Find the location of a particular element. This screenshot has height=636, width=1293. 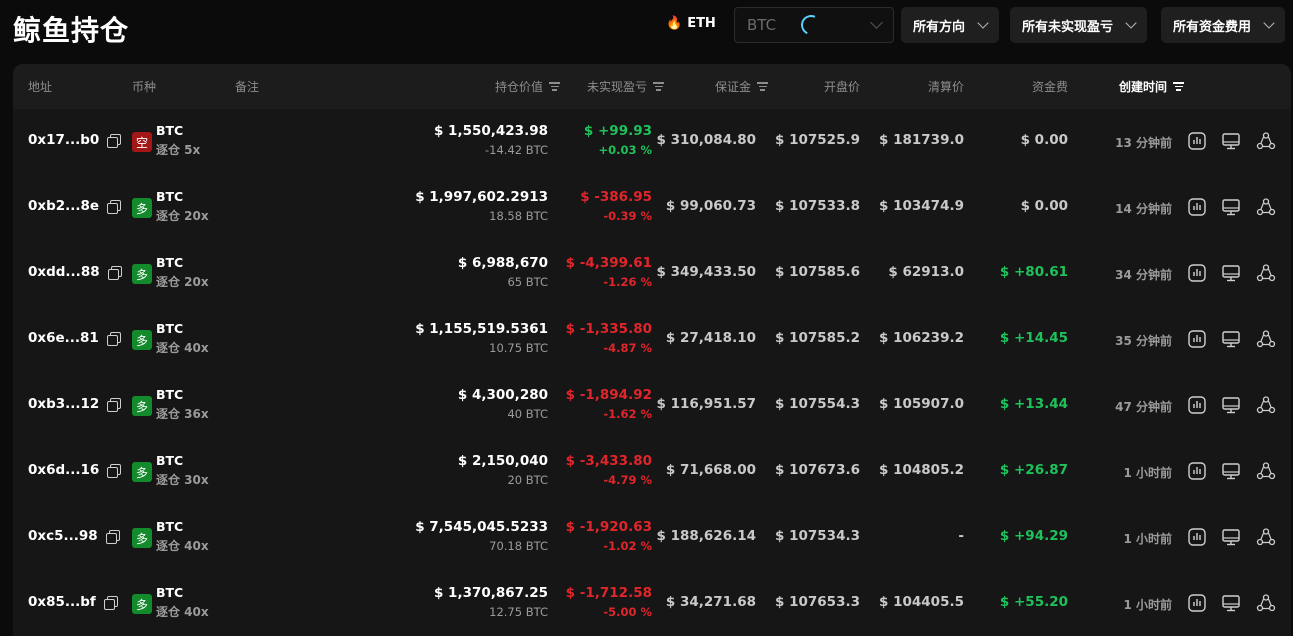

coin-search-select: BTC is located at coordinates (814, 25).